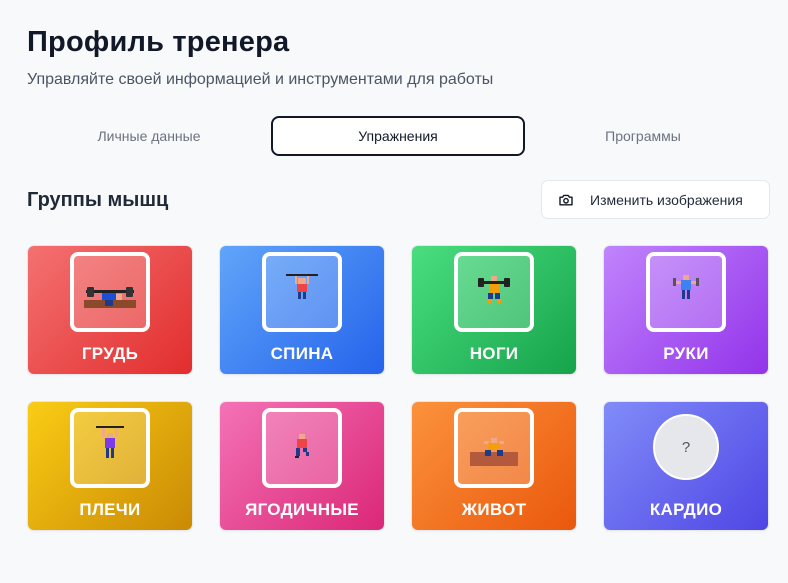 The image size is (788, 583). I want to click on muscle-group-label: ПЛЕЧИ, so click(110, 509).